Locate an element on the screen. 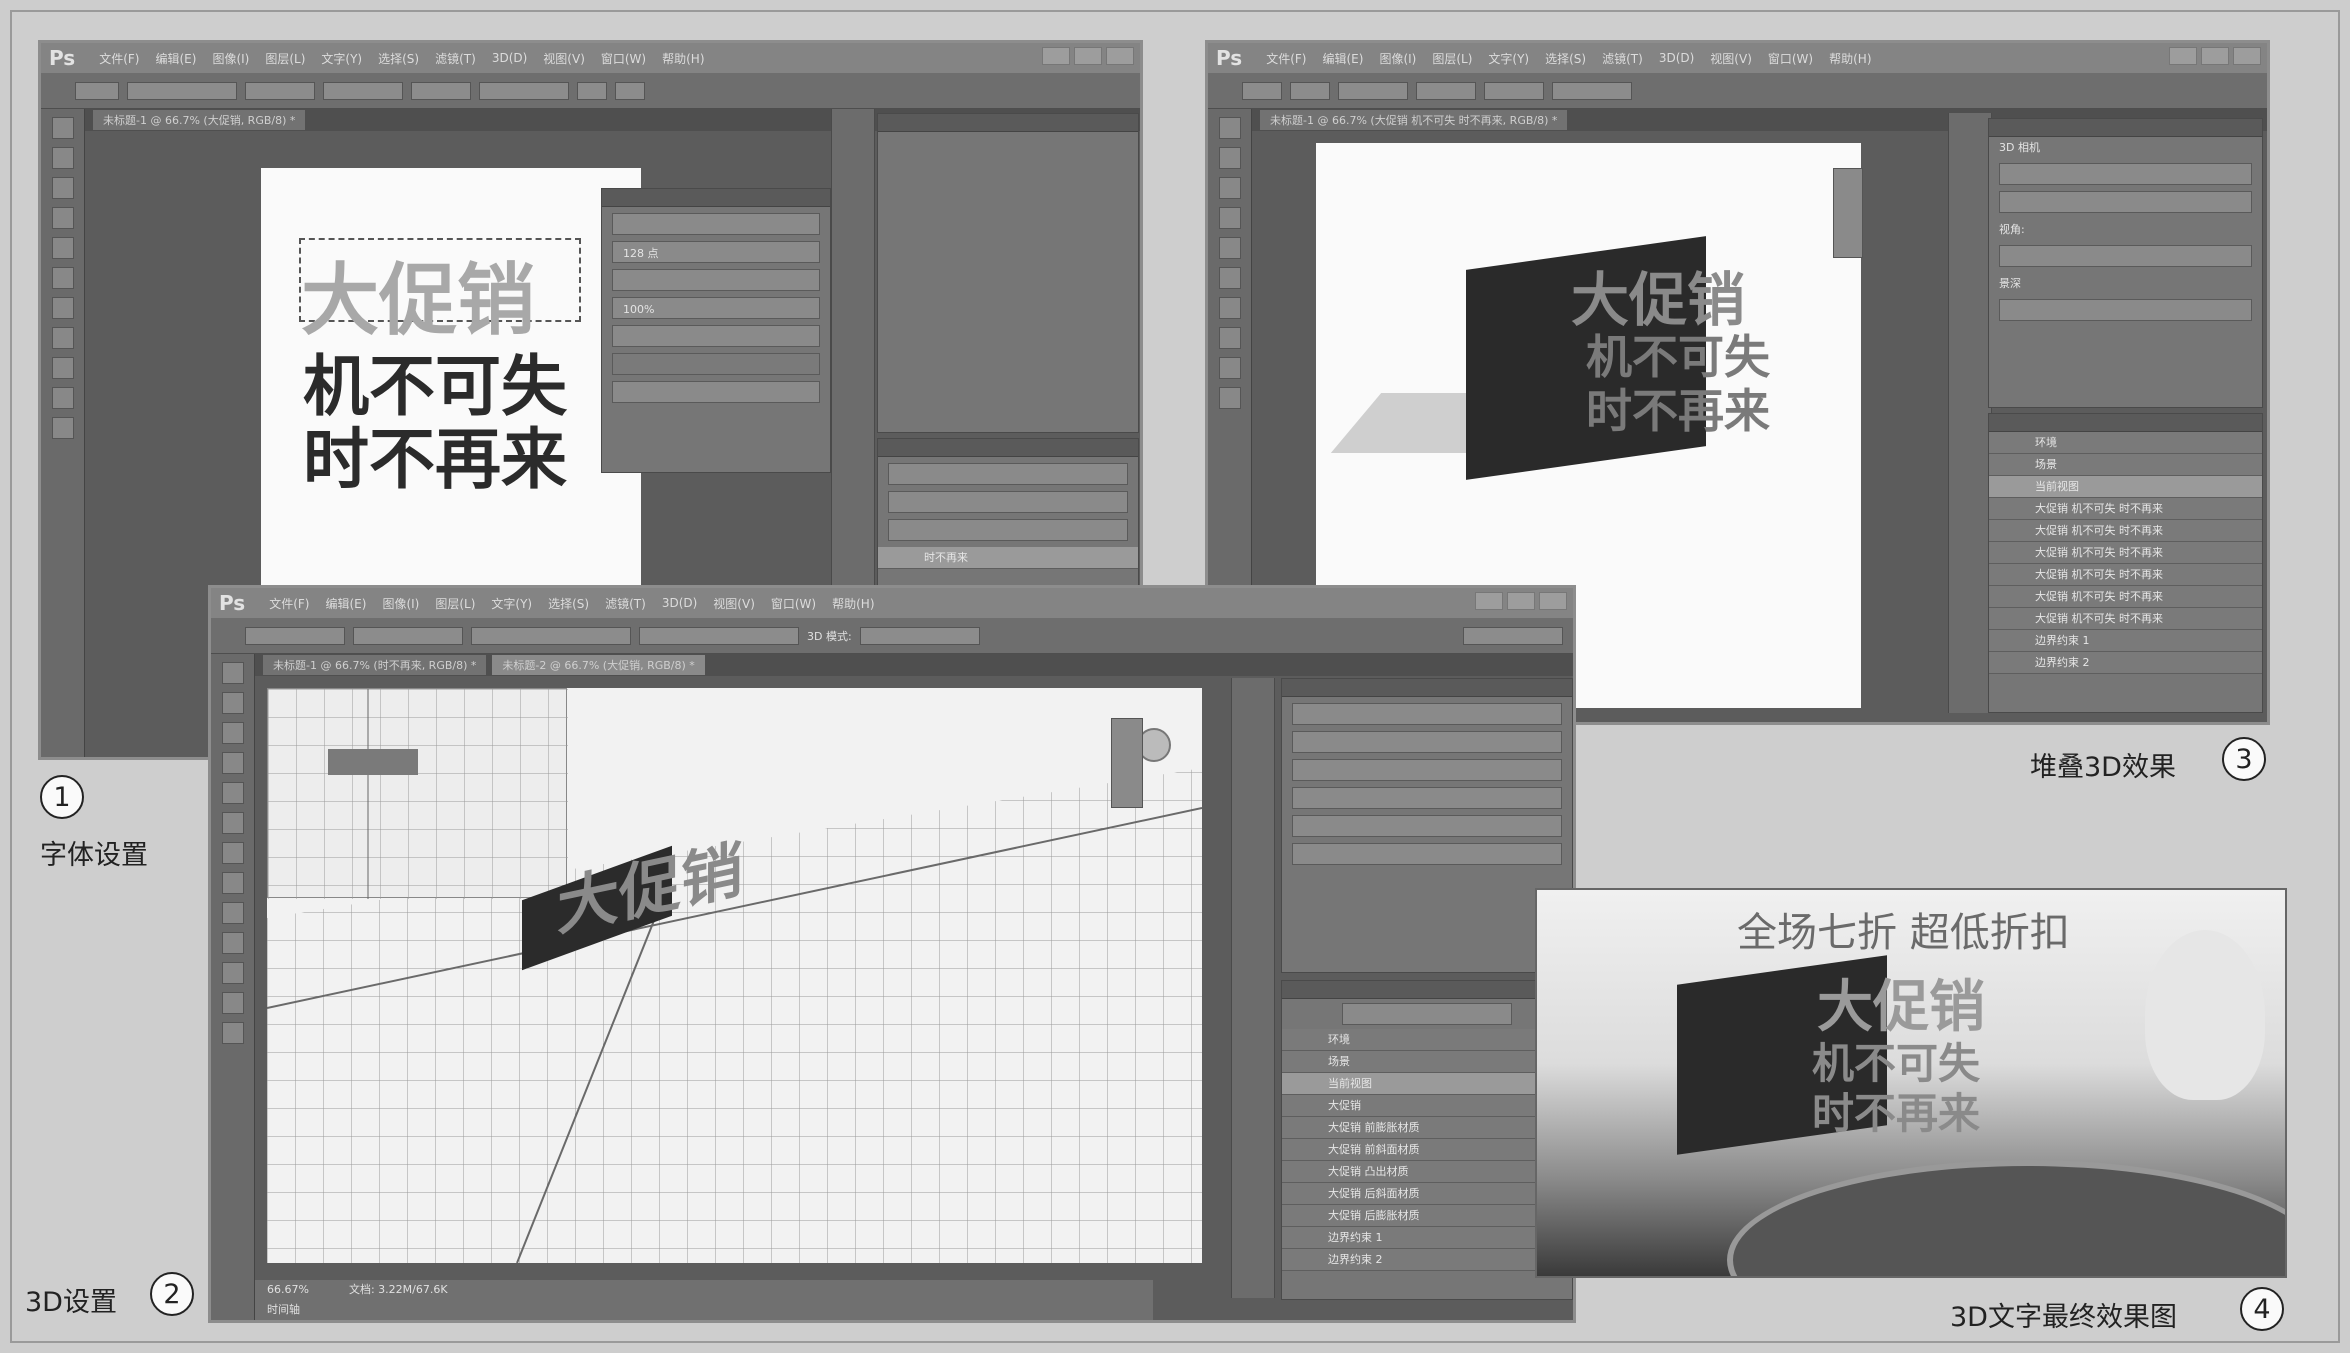  distribute-buttons is located at coordinates (719, 635).